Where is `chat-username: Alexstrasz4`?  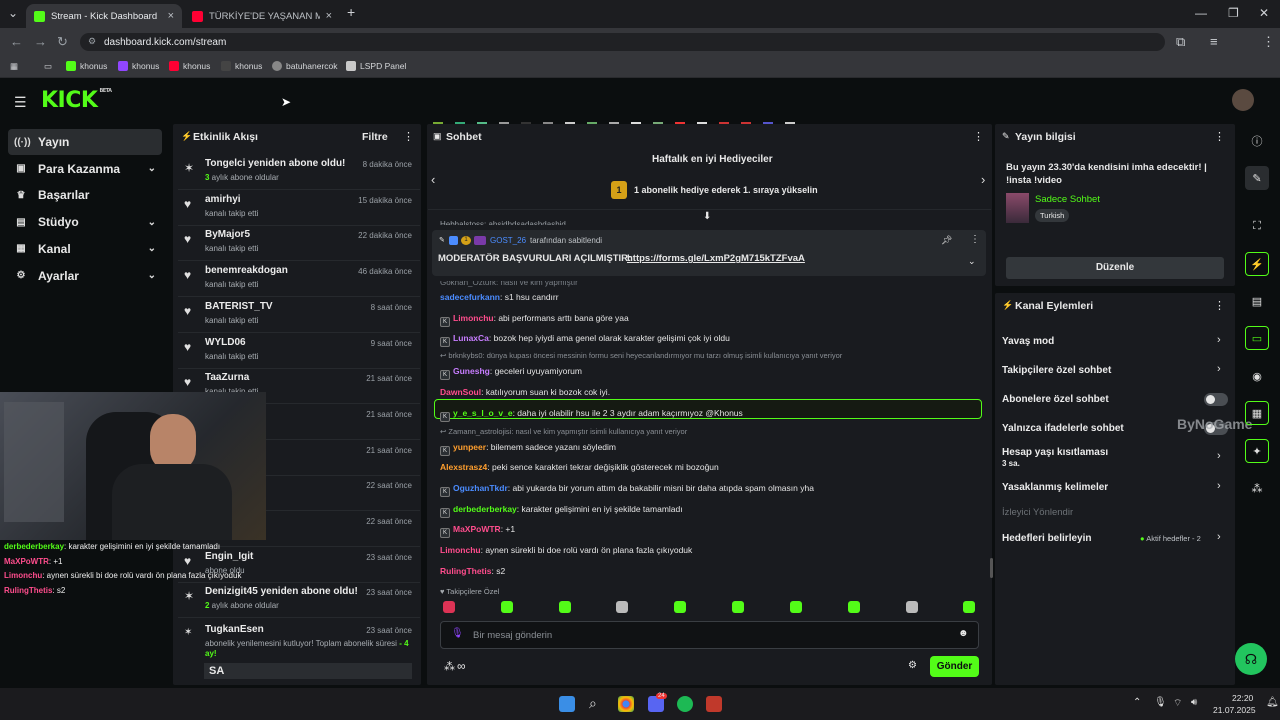 chat-username: Alexstrasz4 is located at coordinates (463, 467).